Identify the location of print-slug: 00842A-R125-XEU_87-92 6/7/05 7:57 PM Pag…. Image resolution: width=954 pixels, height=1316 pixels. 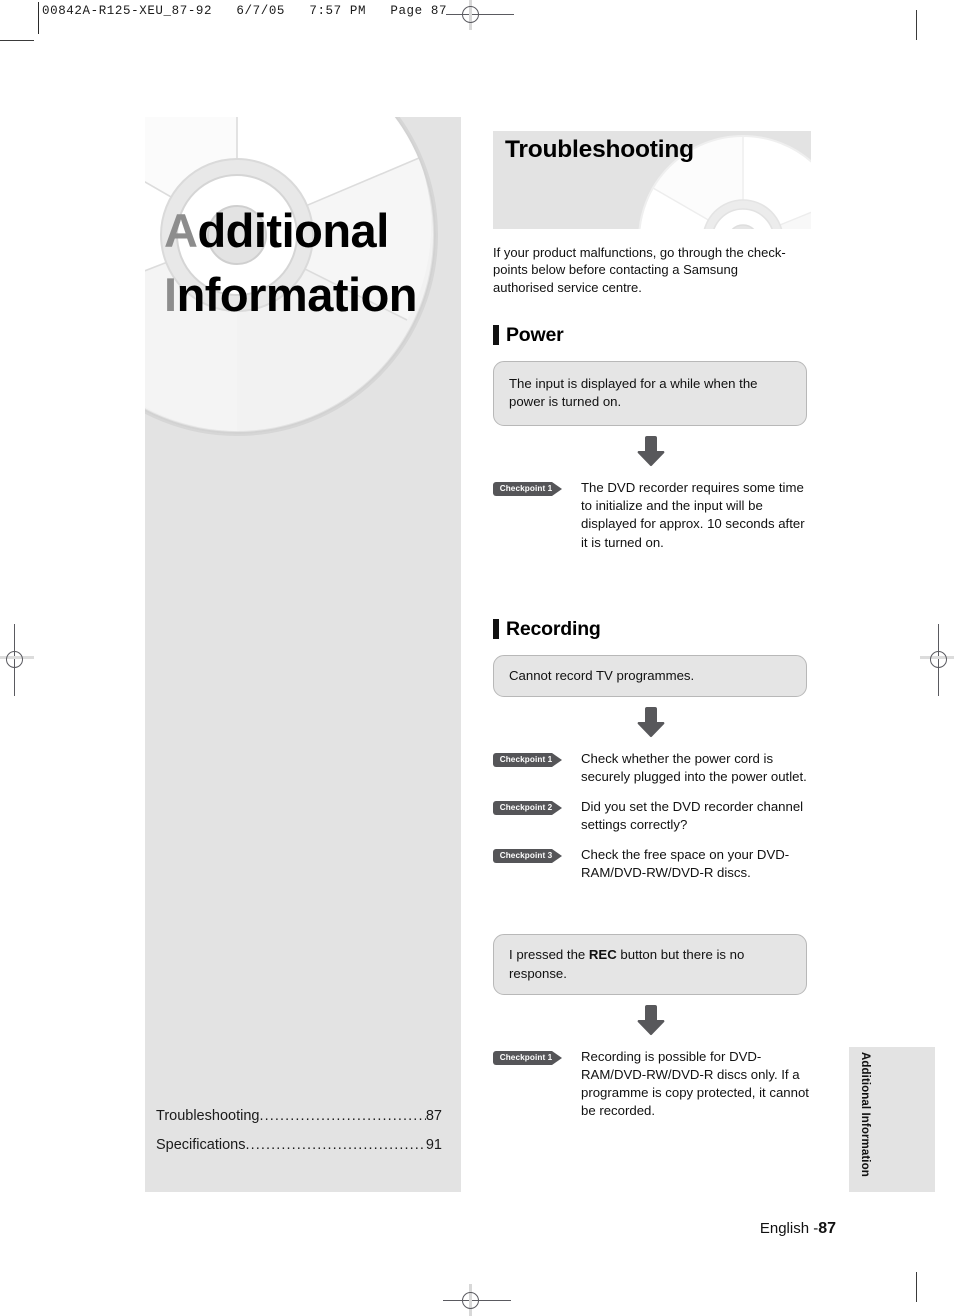
(245, 11).